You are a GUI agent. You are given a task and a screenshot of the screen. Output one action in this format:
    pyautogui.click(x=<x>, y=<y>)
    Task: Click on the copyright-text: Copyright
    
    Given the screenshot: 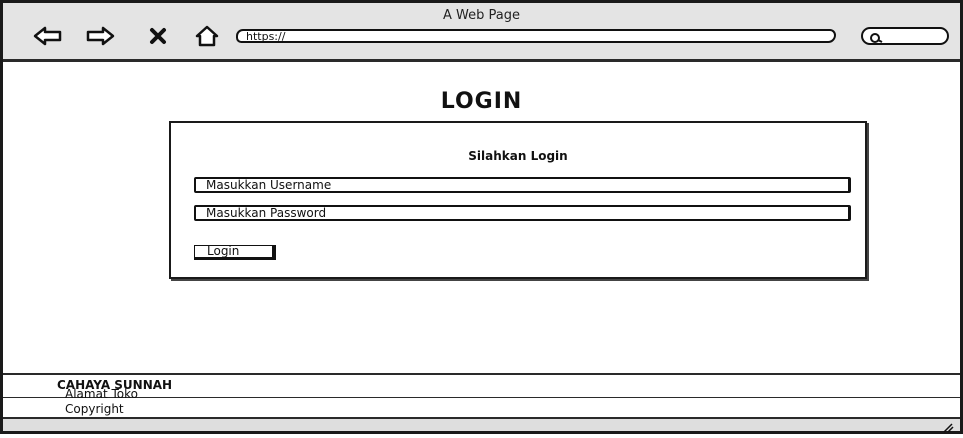 What is the action you would take?
    pyautogui.click(x=94, y=409)
    